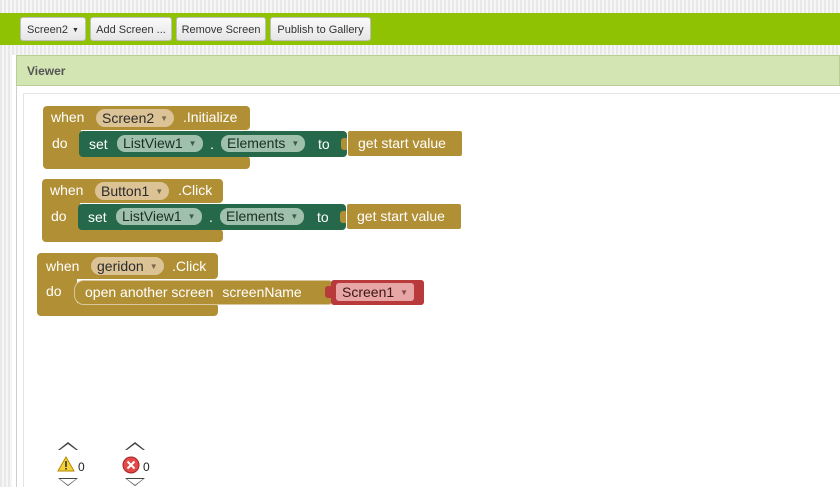 The height and width of the screenshot is (487, 840). What do you see at coordinates (81, 467) in the screenshot?
I see `warning-count: 0` at bounding box center [81, 467].